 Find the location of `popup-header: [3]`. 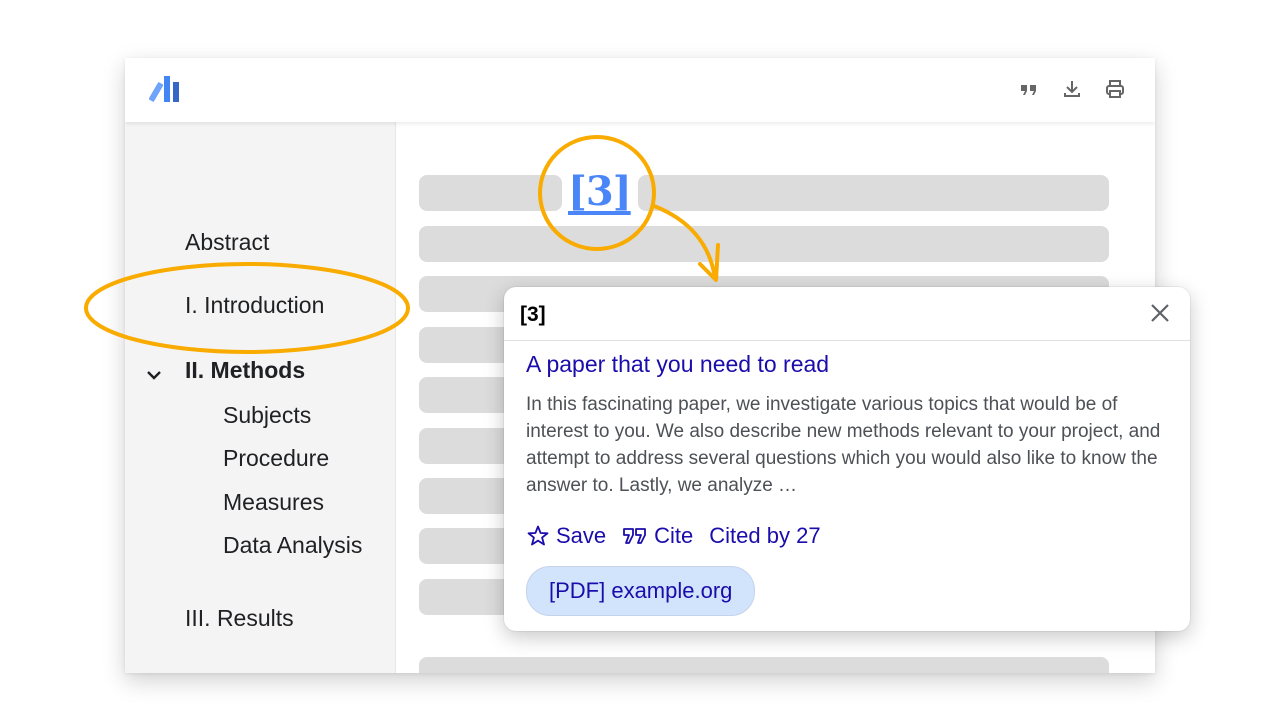

popup-header: [3] is located at coordinates (847, 314).